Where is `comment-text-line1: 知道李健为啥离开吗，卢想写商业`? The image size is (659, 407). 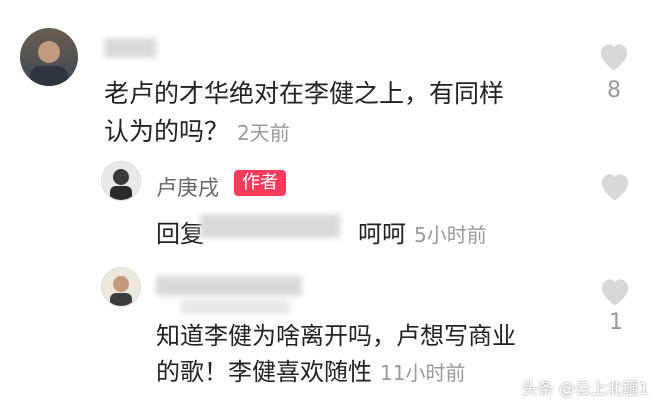
comment-text-line1: 知道李健为啥离开吗，卢想写商业 is located at coordinates (336, 336).